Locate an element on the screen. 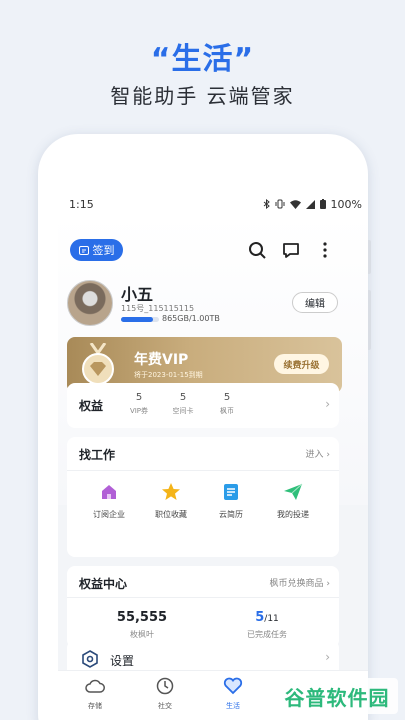 The image size is (405, 720). benefit-exchange-link: 枫币兑换商品 › is located at coordinates (300, 582).